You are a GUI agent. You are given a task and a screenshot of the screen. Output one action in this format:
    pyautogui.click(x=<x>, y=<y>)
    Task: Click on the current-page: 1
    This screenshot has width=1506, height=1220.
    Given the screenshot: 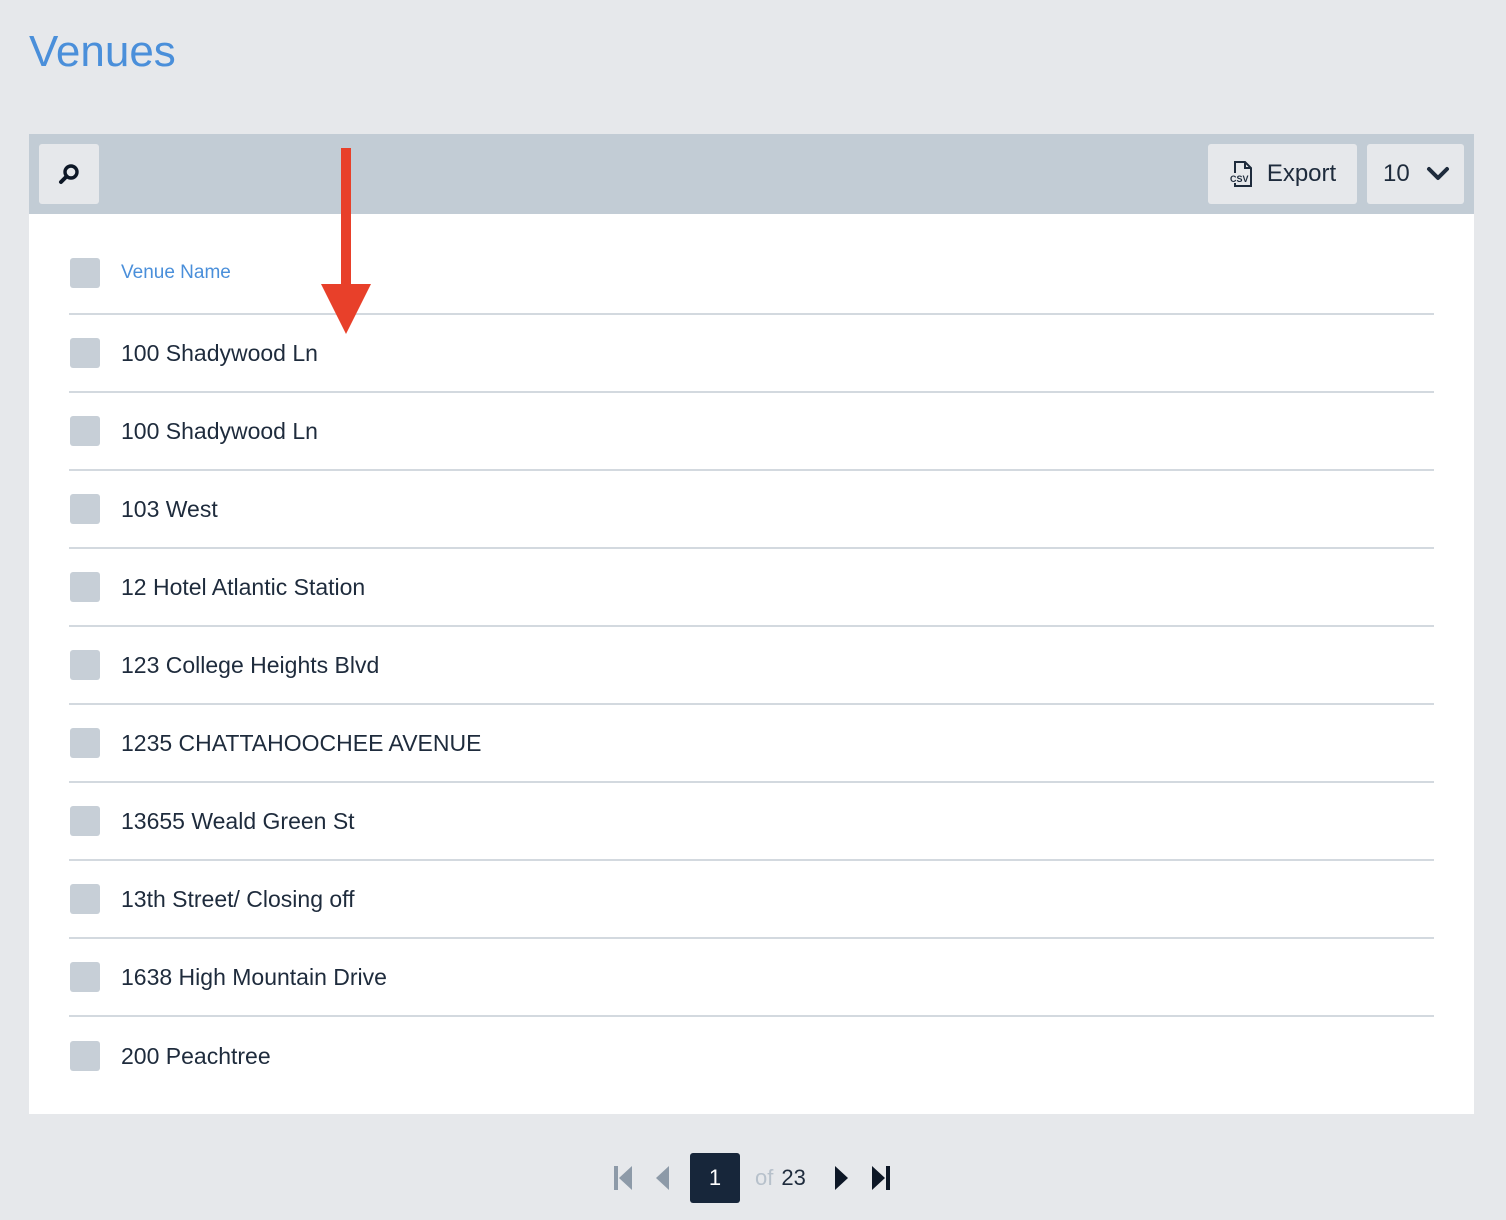 What is the action you would take?
    pyautogui.click(x=715, y=1178)
    